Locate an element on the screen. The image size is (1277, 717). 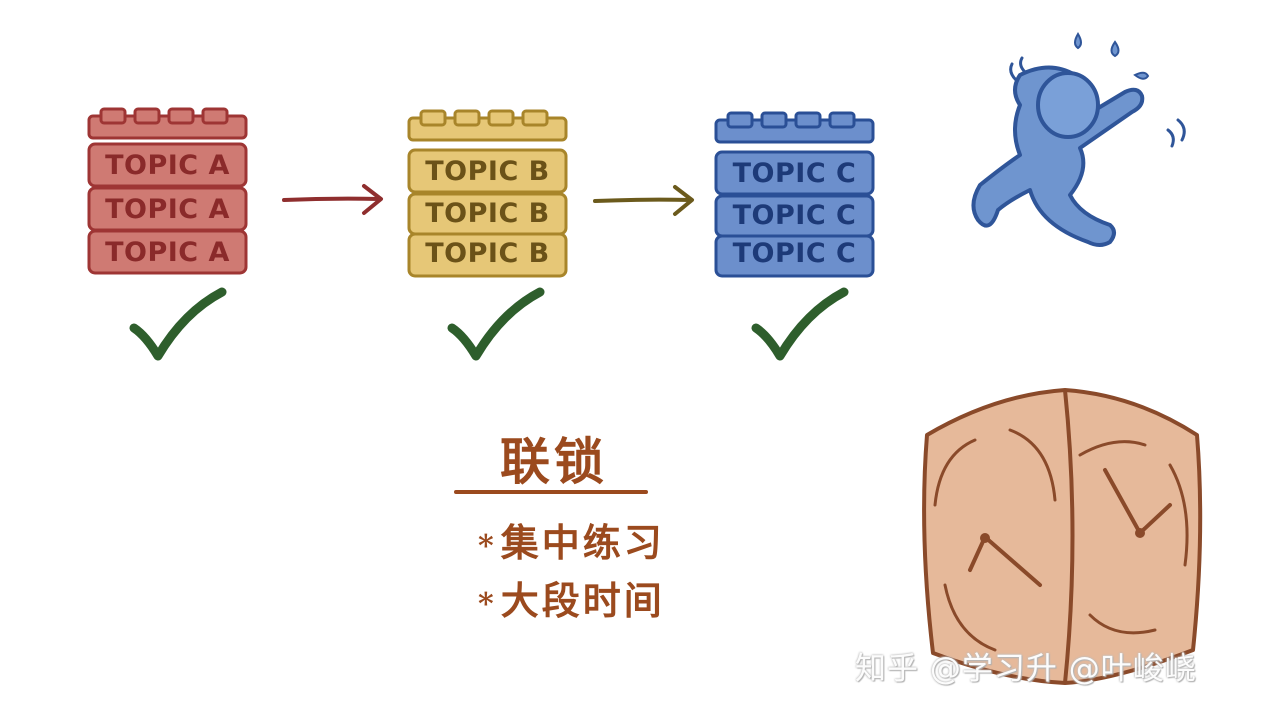
heading-underline is located at coordinates (551, 492).